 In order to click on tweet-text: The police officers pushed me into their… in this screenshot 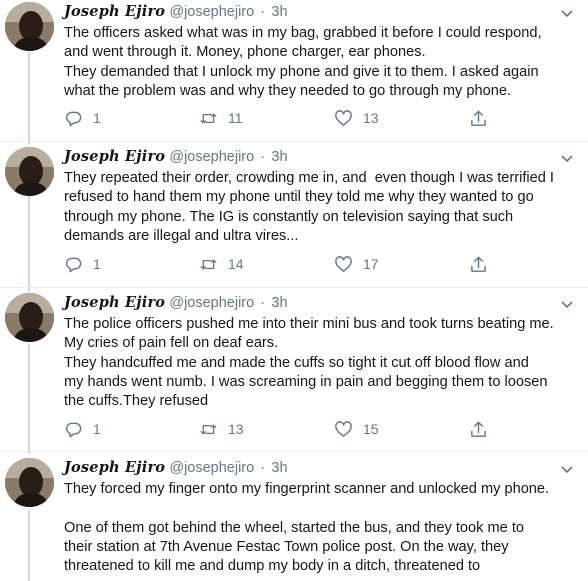, I will do `click(321, 363)`.